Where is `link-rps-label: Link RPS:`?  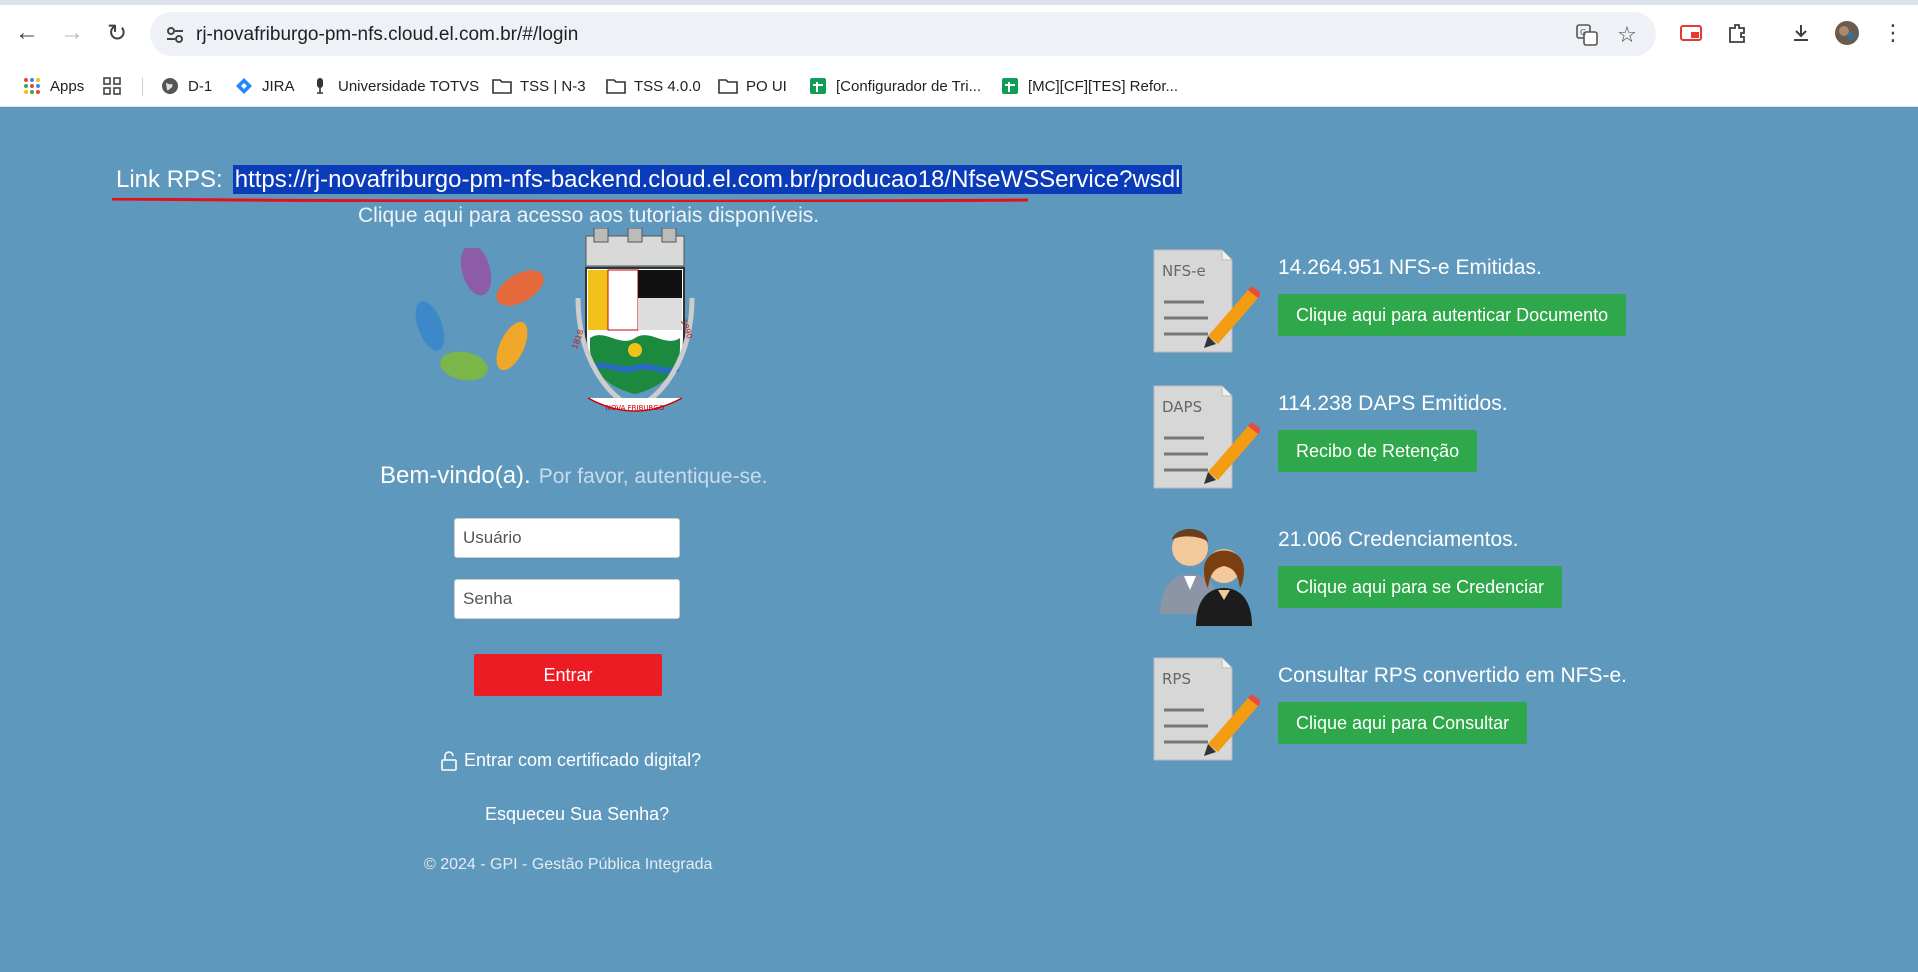
link-rps-label: Link RPS: is located at coordinates (169, 179).